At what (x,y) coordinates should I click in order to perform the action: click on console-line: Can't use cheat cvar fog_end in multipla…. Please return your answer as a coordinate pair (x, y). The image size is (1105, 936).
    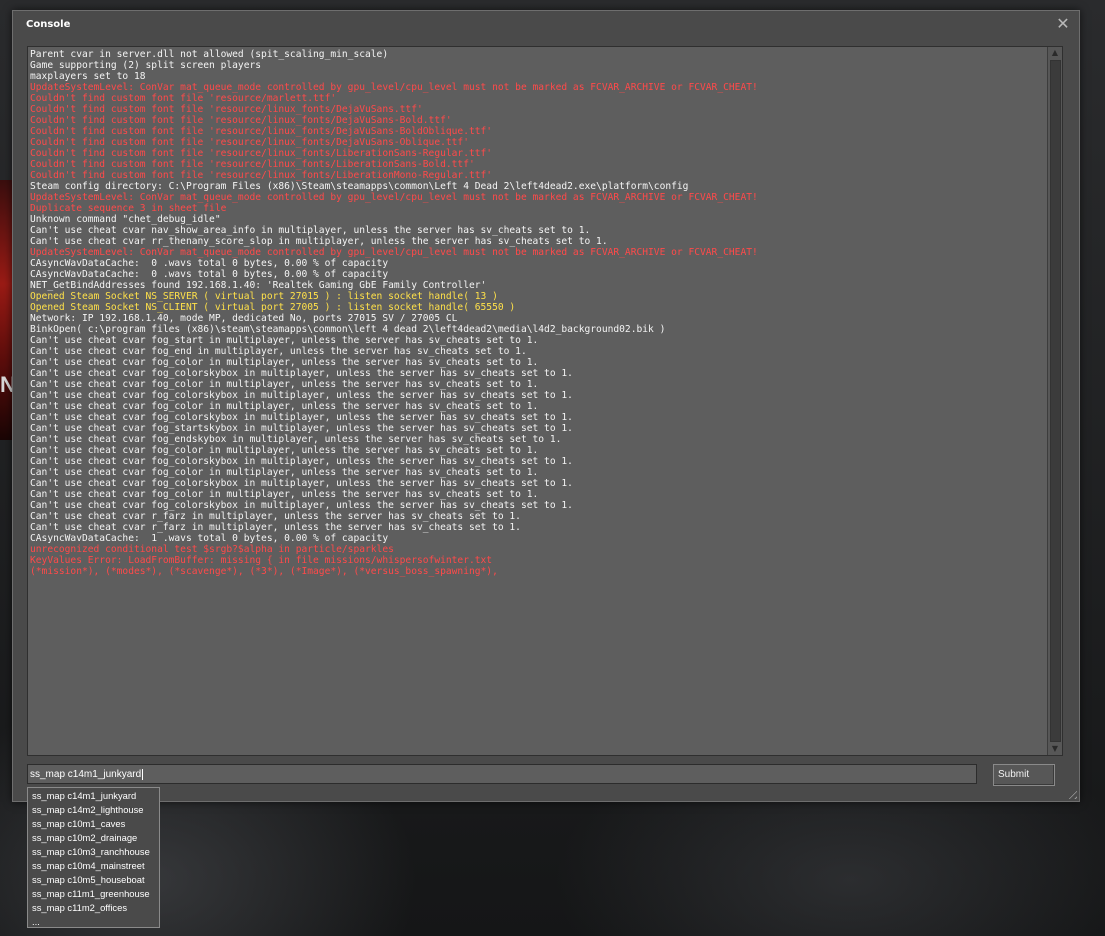
    Looking at the image, I should click on (278, 351).